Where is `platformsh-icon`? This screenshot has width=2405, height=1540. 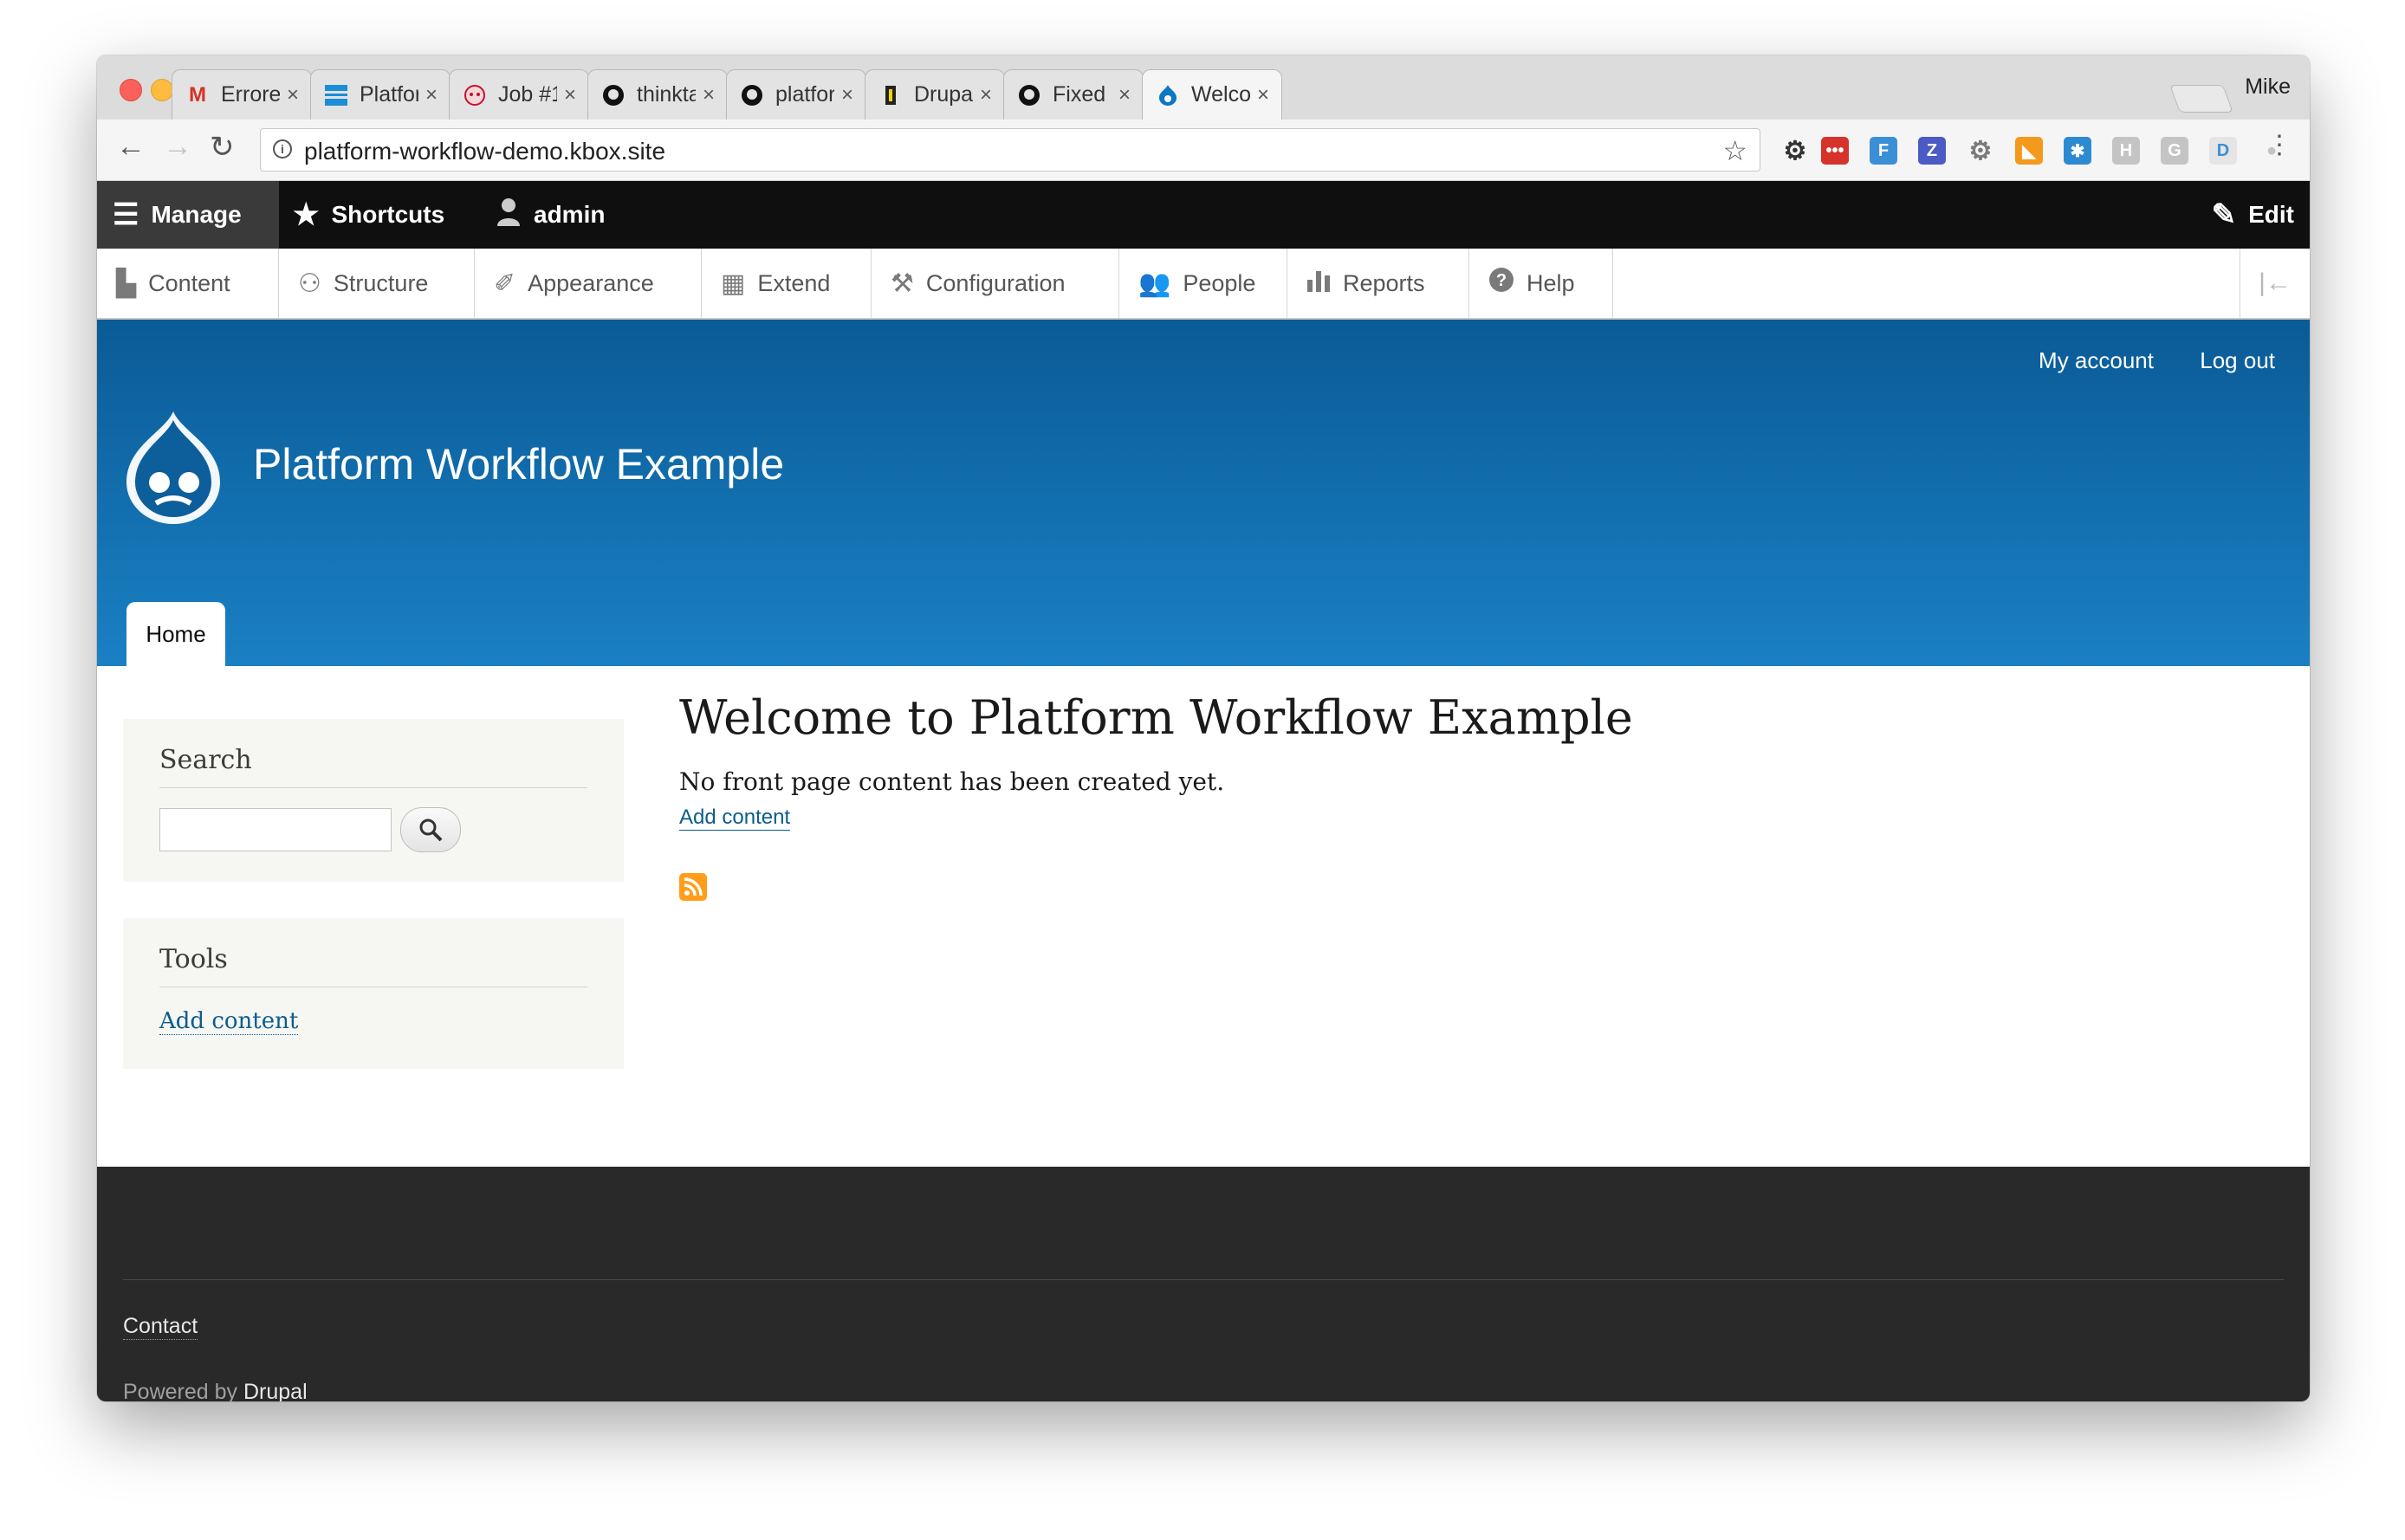 platformsh-icon is located at coordinates (336, 95).